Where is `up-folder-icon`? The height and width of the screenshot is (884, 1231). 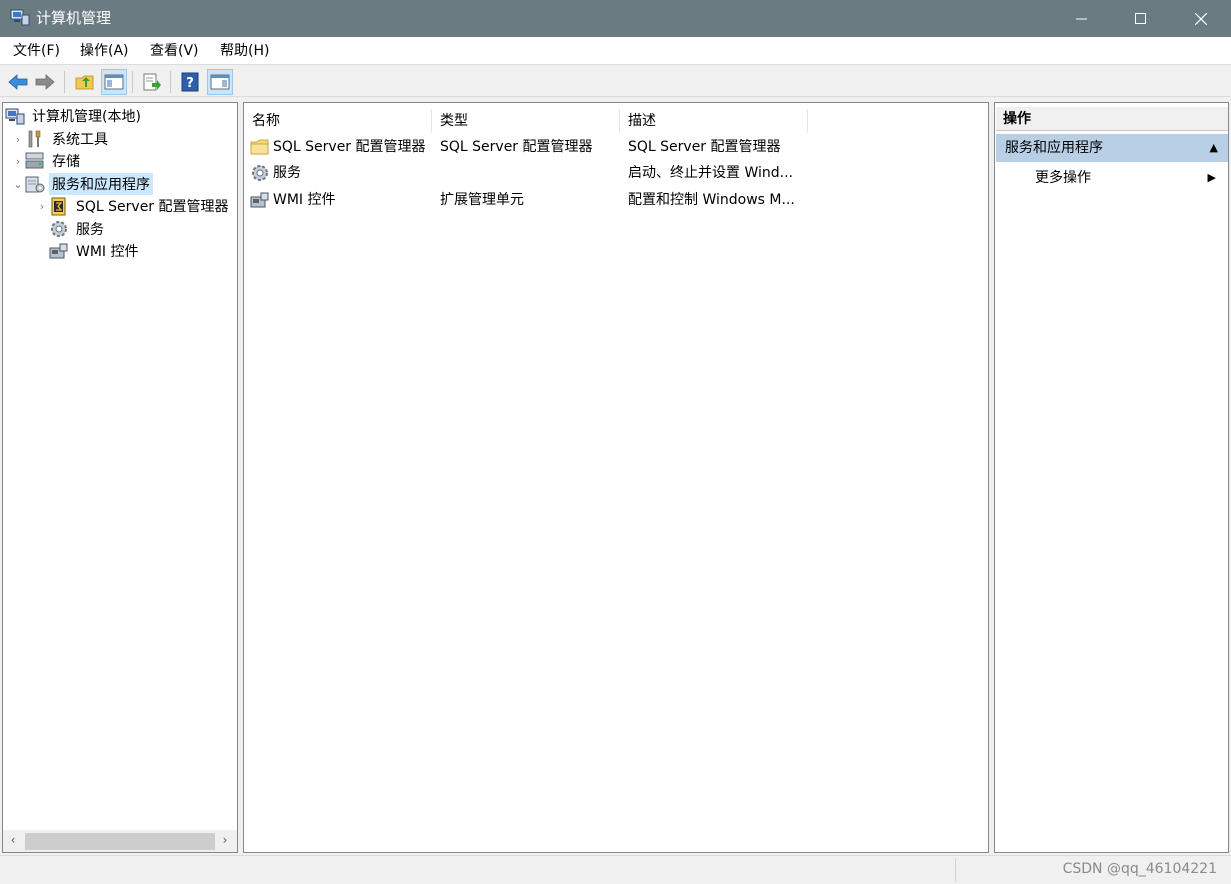 up-folder-icon is located at coordinates (85, 82).